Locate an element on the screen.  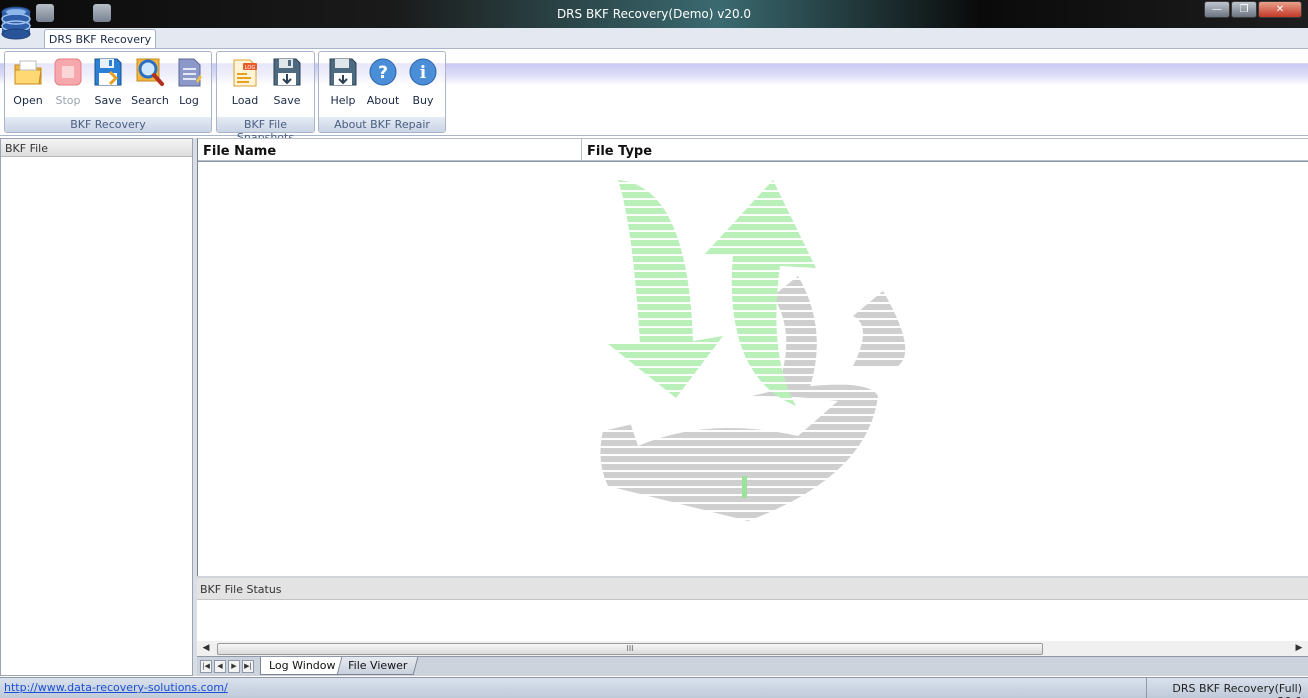
group-label: About BKF Repair is located at coordinates (382, 124).